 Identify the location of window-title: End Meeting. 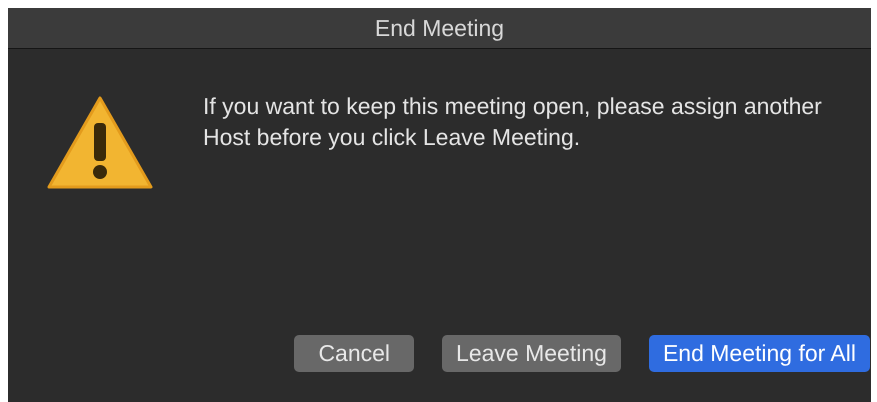
(439, 28).